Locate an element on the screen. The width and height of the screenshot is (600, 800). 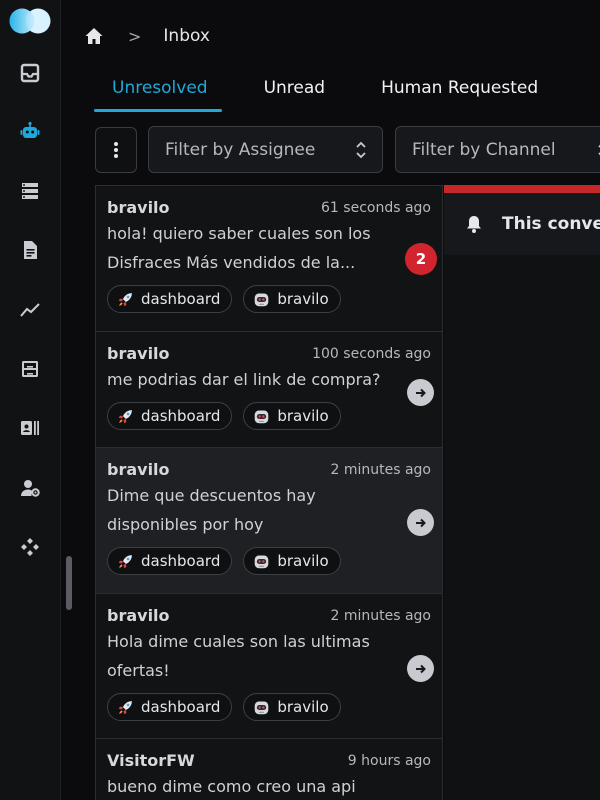
filter-channel-label: Filter by Channel is located at coordinates (484, 149).